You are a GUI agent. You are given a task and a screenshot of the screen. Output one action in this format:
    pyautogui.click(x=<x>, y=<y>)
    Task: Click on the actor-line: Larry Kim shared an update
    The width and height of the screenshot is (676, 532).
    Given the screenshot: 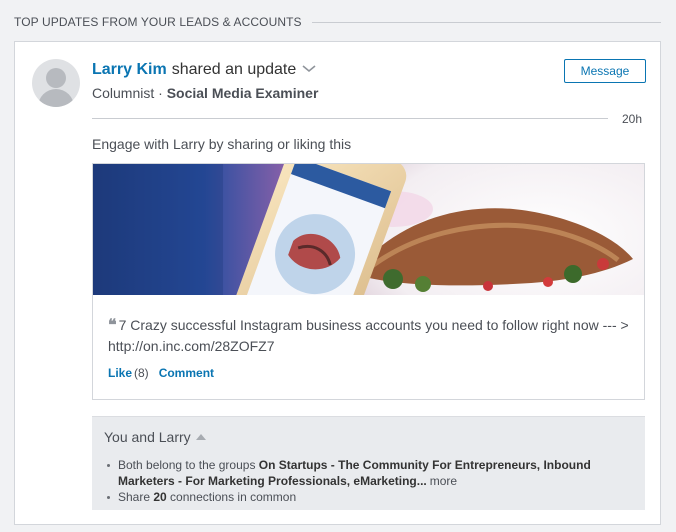 What is the action you would take?
    pyautogui.click(x=204, y=70)
    